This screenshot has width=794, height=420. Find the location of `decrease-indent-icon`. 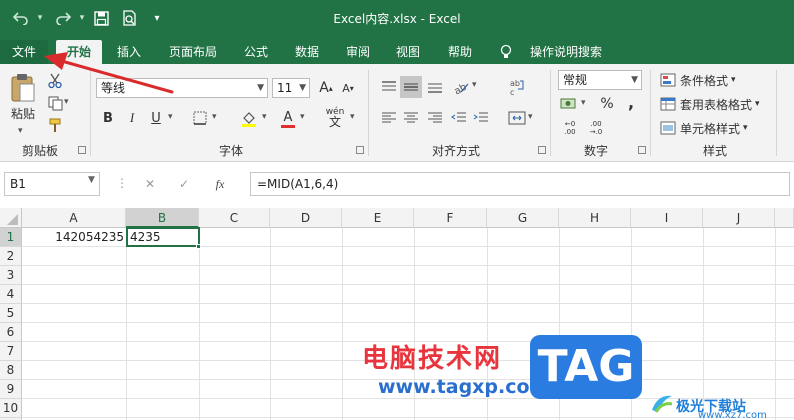

decrease-indent-icon is located at coordinates (459, 118).